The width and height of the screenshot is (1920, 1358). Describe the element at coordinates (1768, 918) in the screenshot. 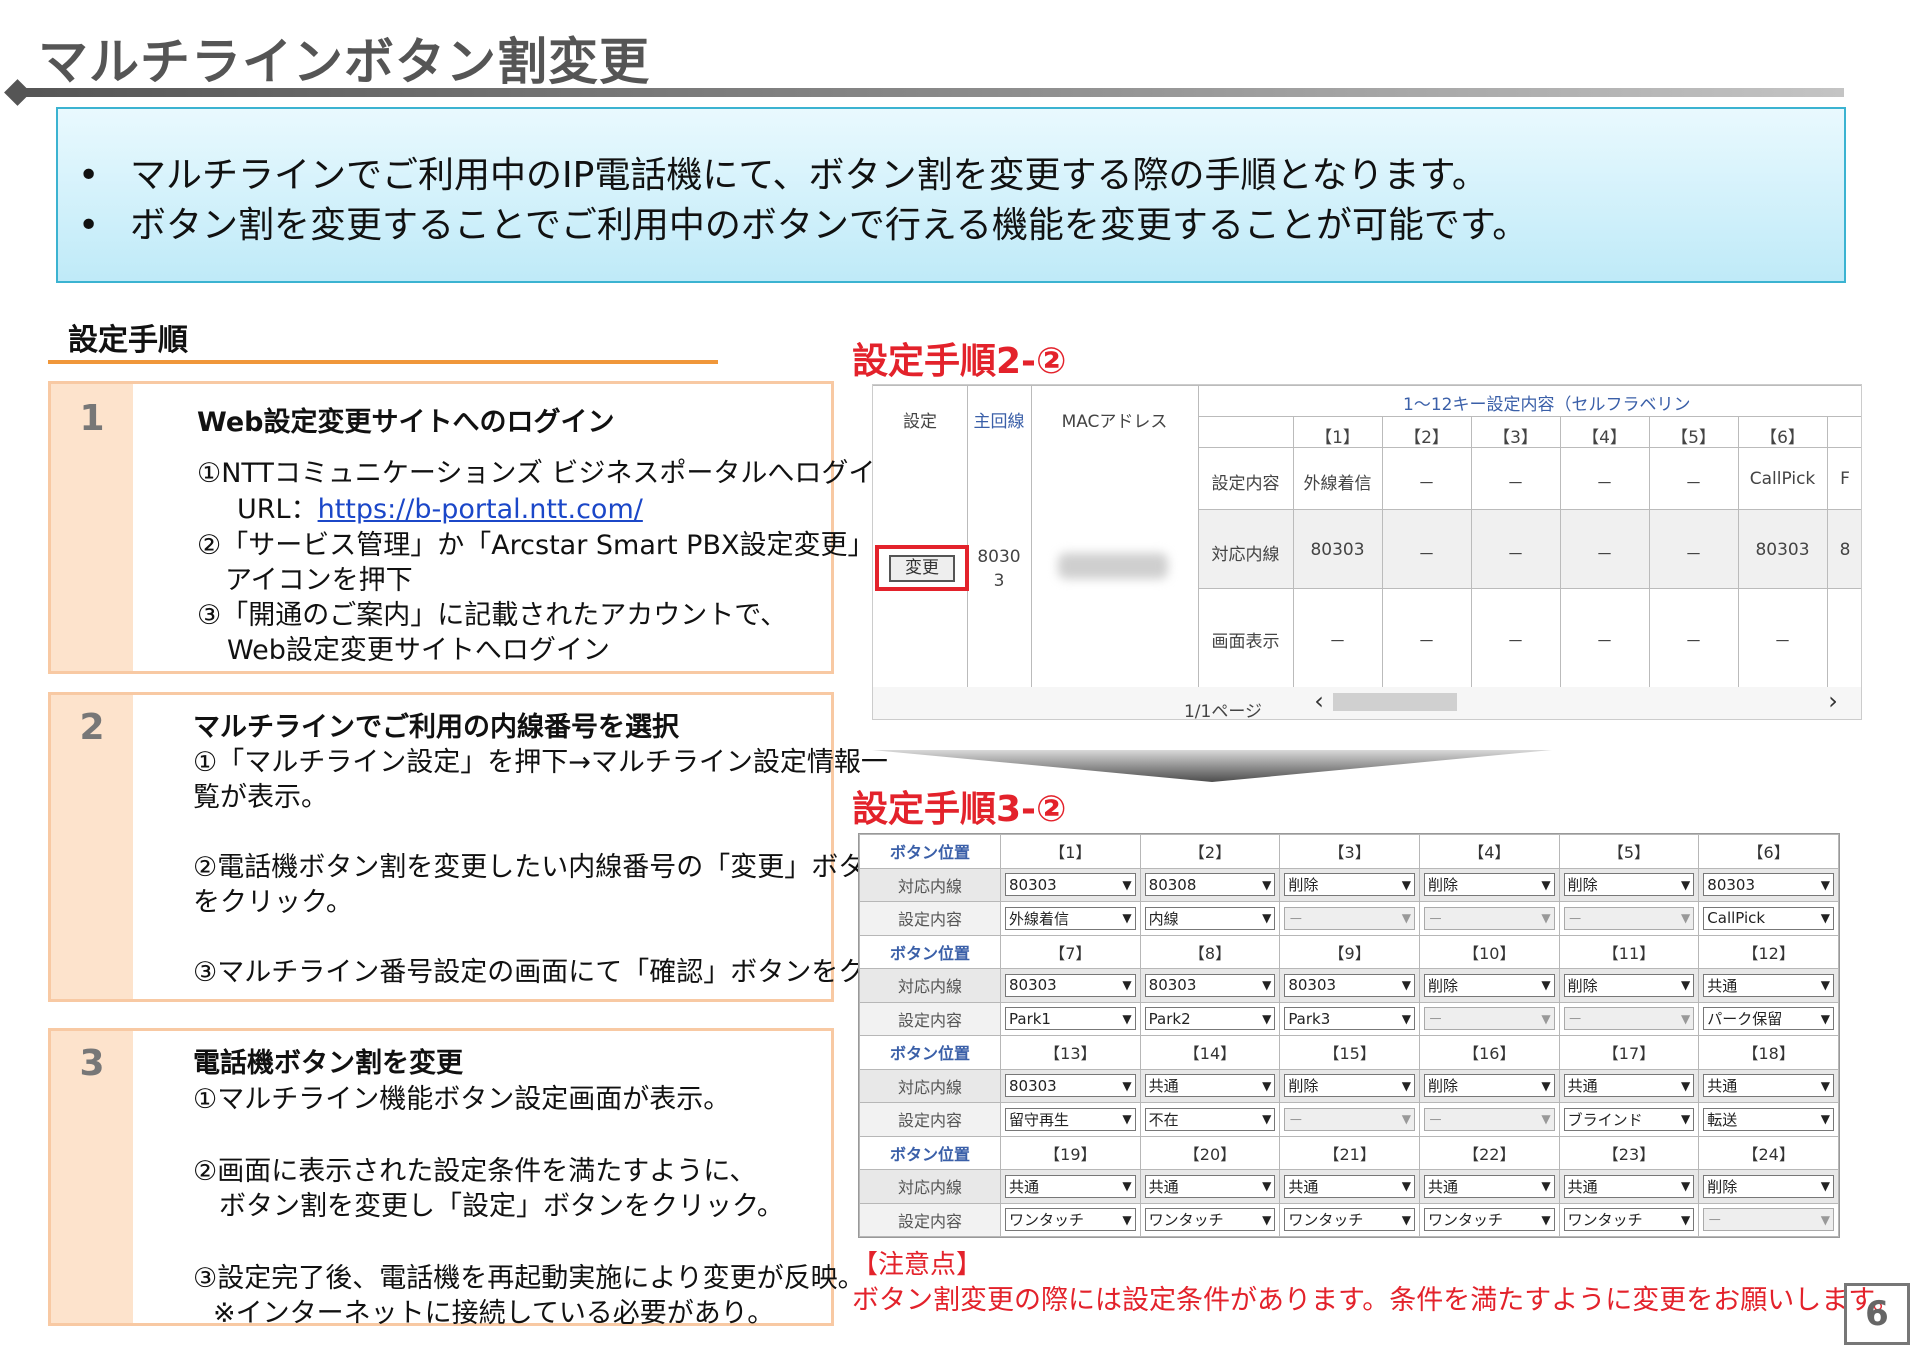

I see `setting-select: CallPick ▼` at that location.